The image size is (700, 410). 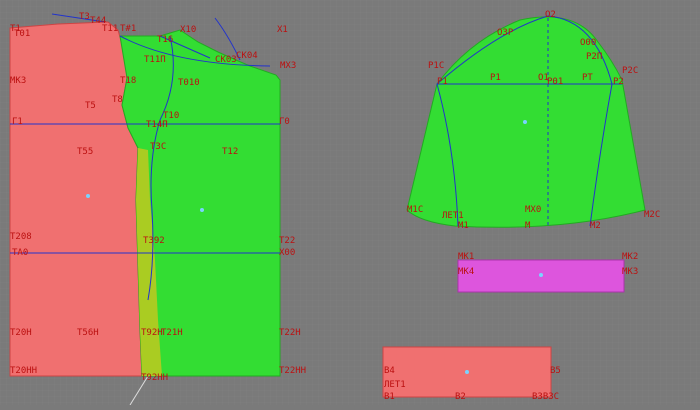 What do you see at coordinates (618, 82) in the screenshot?
I see `label-p2: P2` at bounding box center [618, 82].